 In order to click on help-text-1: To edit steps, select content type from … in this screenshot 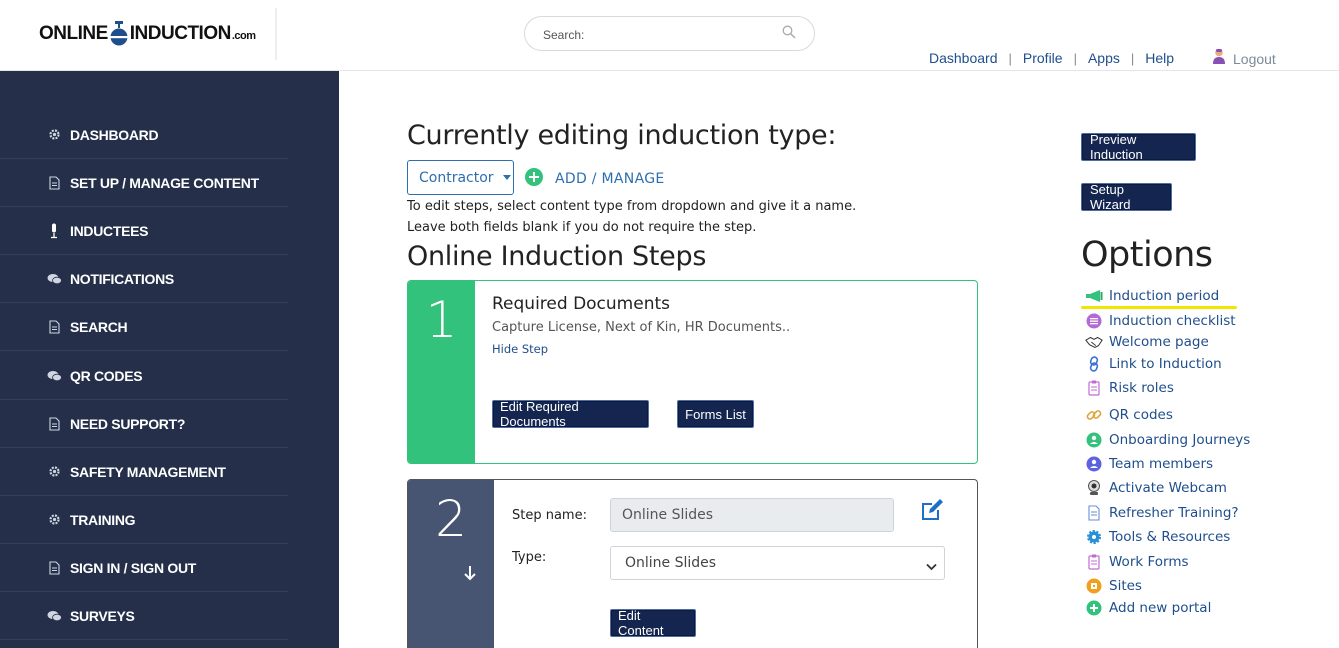, I will do `click(632, 206)`.